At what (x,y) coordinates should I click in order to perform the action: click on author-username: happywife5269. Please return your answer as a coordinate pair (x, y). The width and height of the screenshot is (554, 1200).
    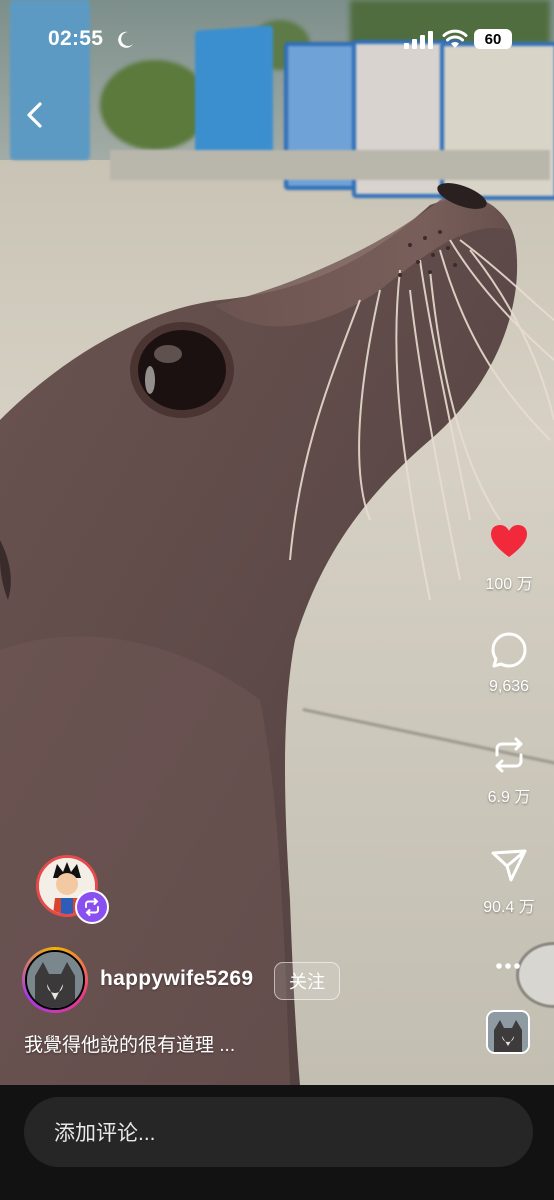
    Looking at the image, I should click on (176, 979).